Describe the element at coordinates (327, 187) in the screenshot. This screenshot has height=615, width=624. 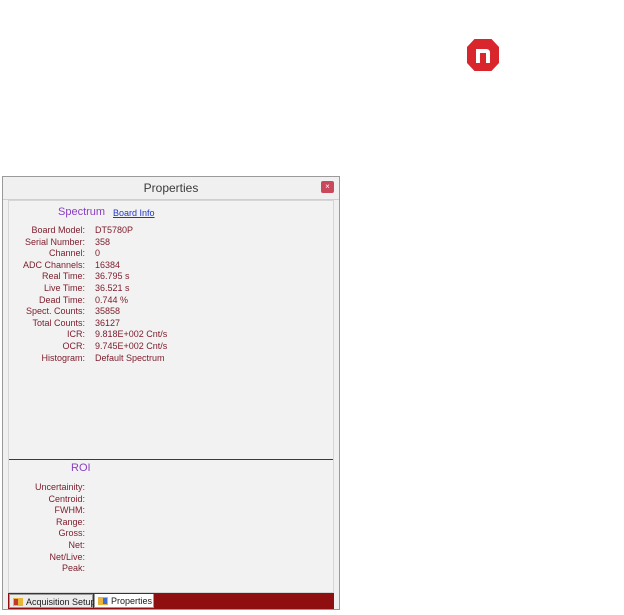
I see `close-icon: ×` at that location.